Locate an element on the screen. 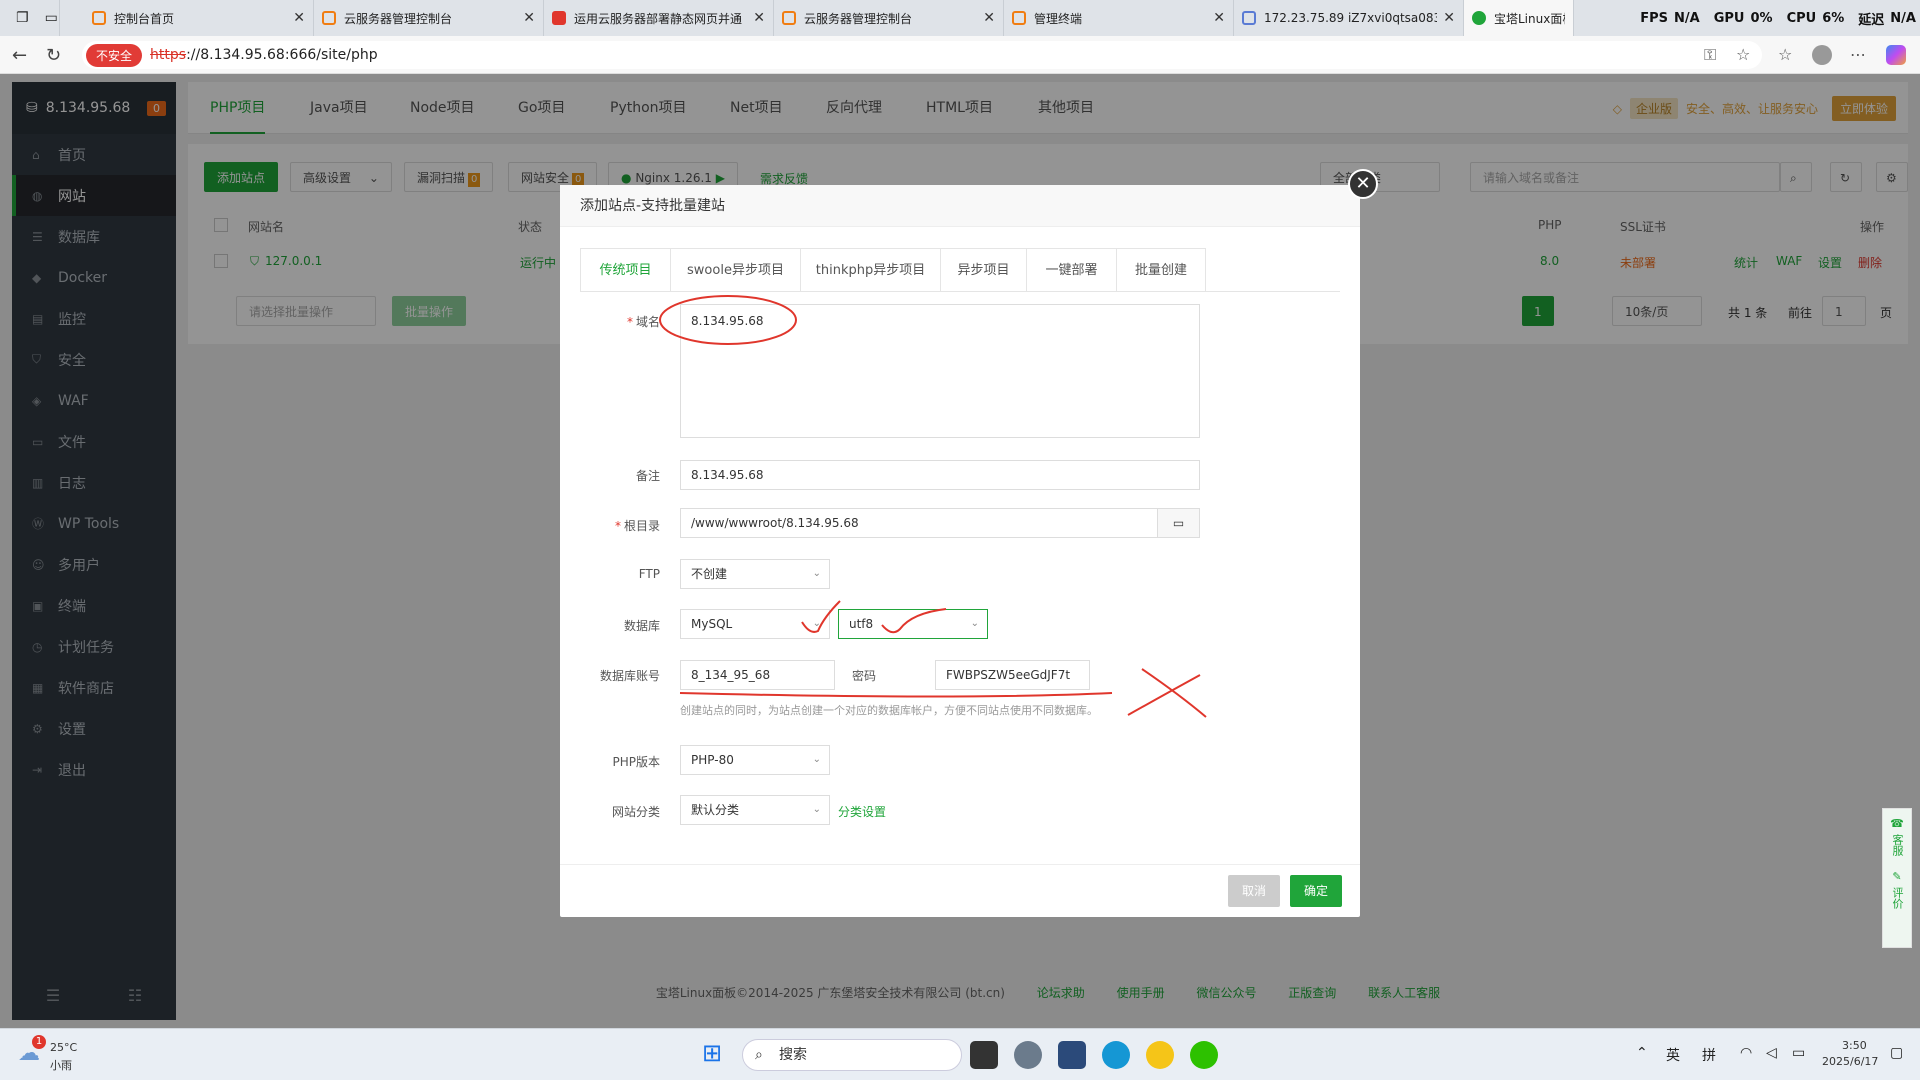 The height and width of the screenshot is (1080, 1920). vscode-icon is located at coordinates (1072, 1055).